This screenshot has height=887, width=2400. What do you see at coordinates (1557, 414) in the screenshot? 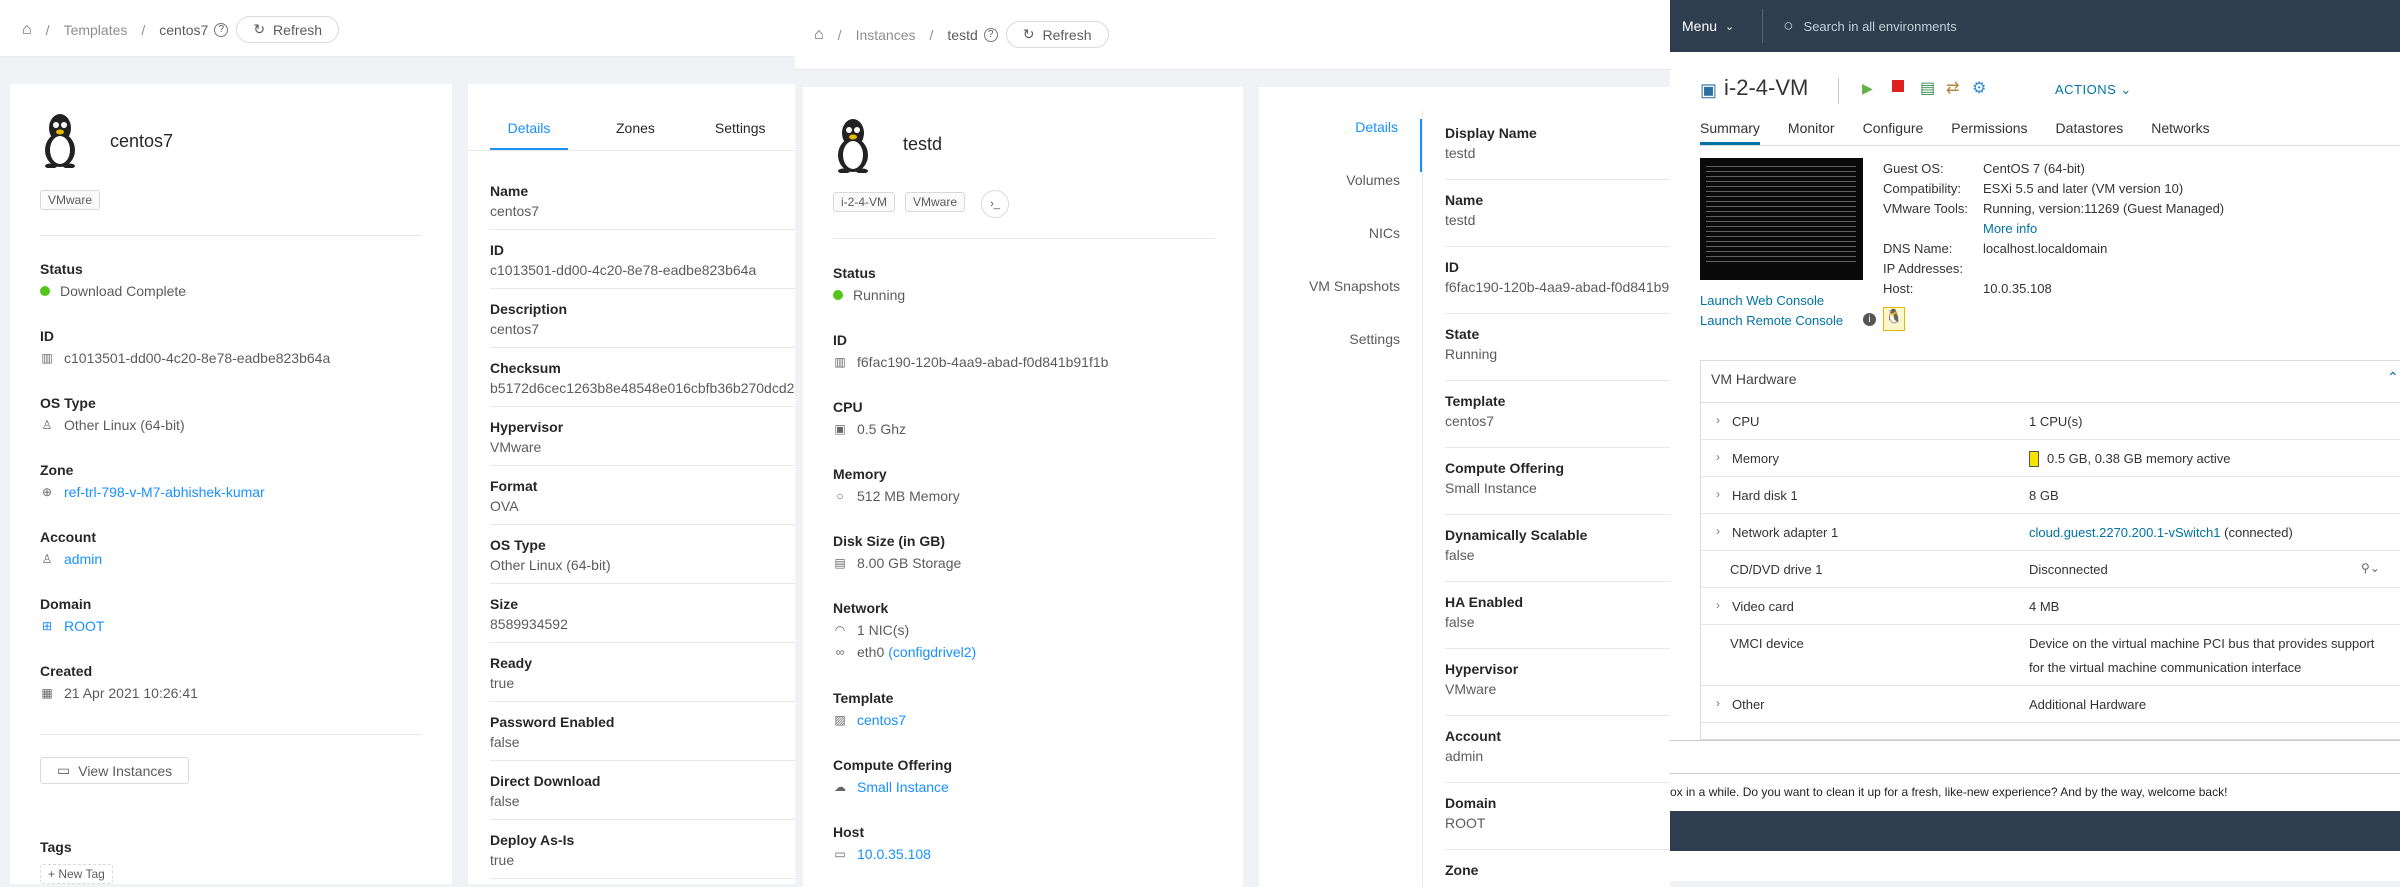
I see `detail-row: Template centos7` at bounding box center [1557, 414].